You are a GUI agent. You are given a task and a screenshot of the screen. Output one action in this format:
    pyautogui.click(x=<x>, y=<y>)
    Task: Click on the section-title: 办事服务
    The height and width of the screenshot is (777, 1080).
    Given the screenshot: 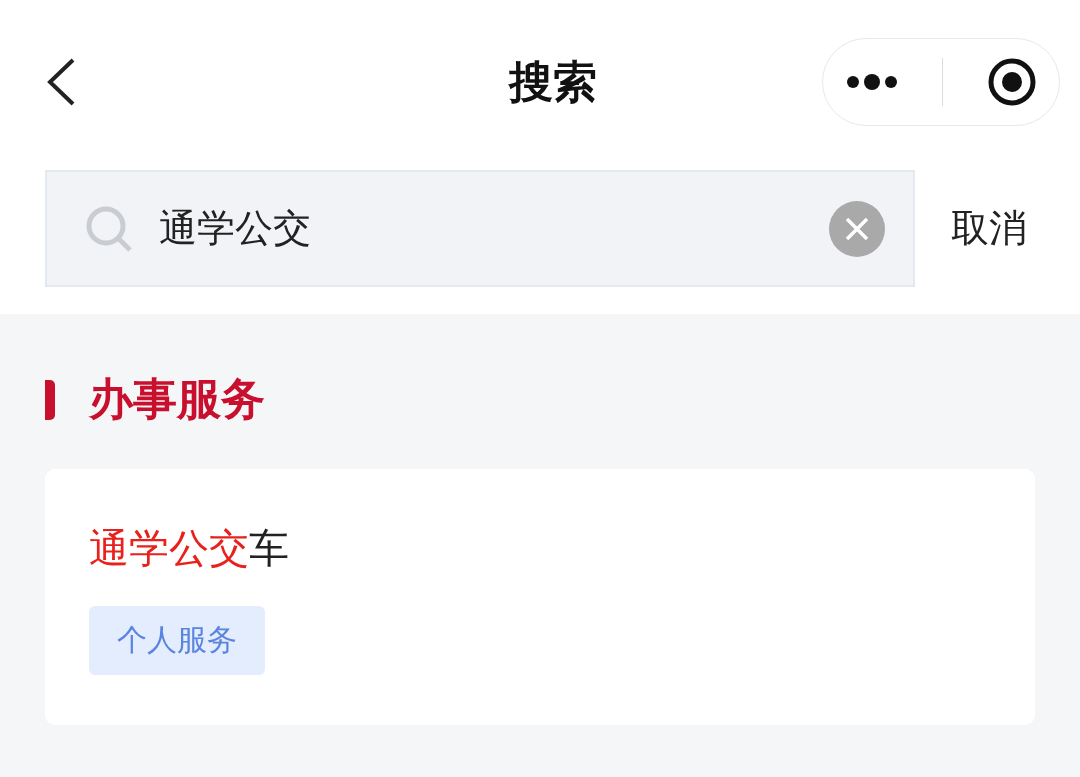 What is the action you would take?
    pyautogui.click(x=177, y=399)
    